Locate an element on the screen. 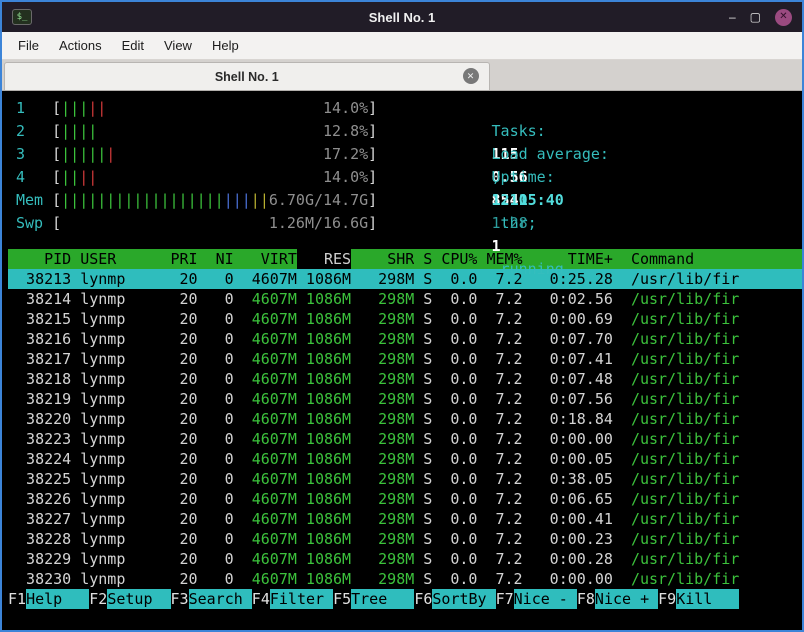 The height and width of the screenshot is (632, 804). cell-time: 0:07.41 is located at coordinates (581, 359).